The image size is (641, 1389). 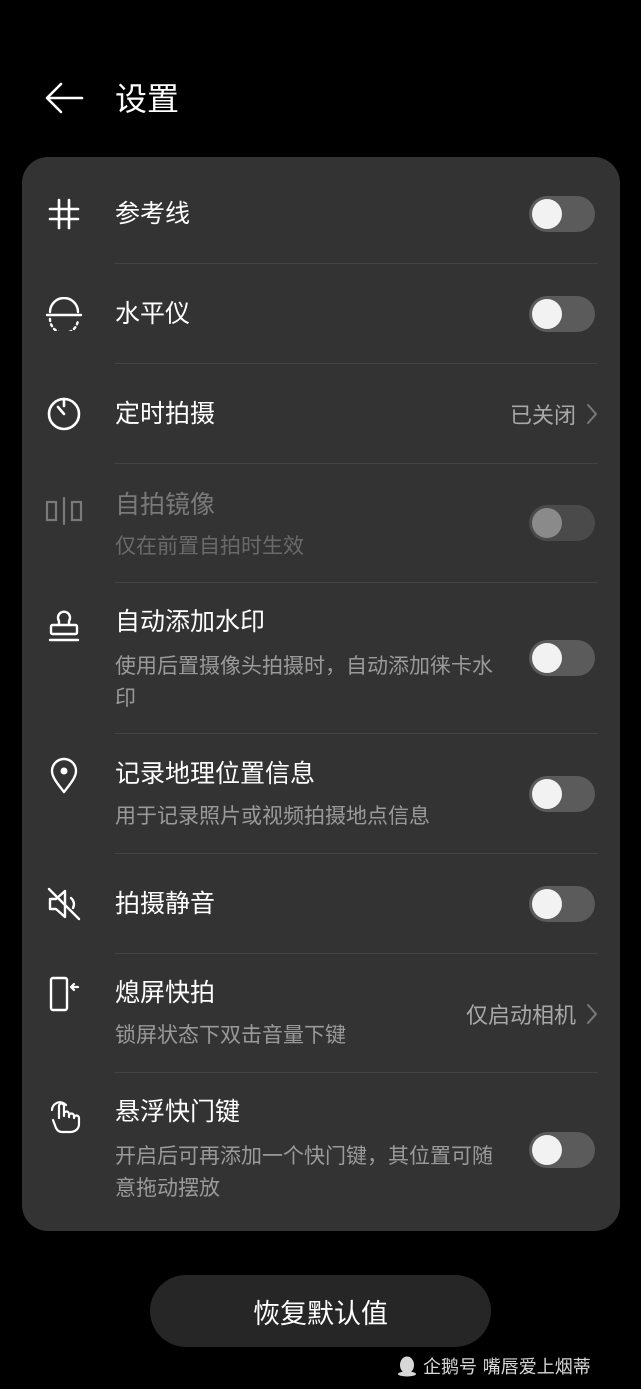 I want to click on floating-shutter-toggle, so click(x=562, y=1150).